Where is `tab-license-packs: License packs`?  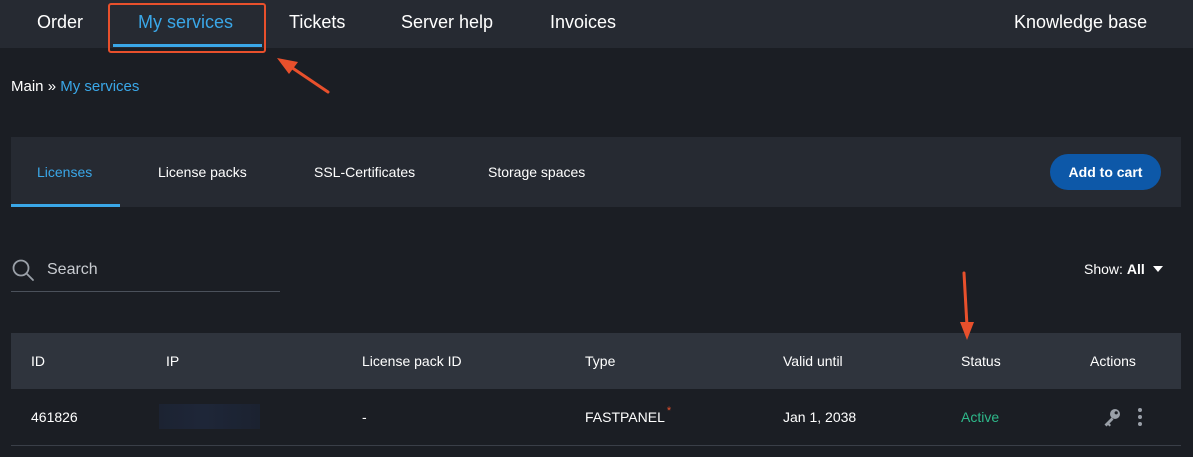 tab-license-packs: License packs is located at coordinates (202, 172).